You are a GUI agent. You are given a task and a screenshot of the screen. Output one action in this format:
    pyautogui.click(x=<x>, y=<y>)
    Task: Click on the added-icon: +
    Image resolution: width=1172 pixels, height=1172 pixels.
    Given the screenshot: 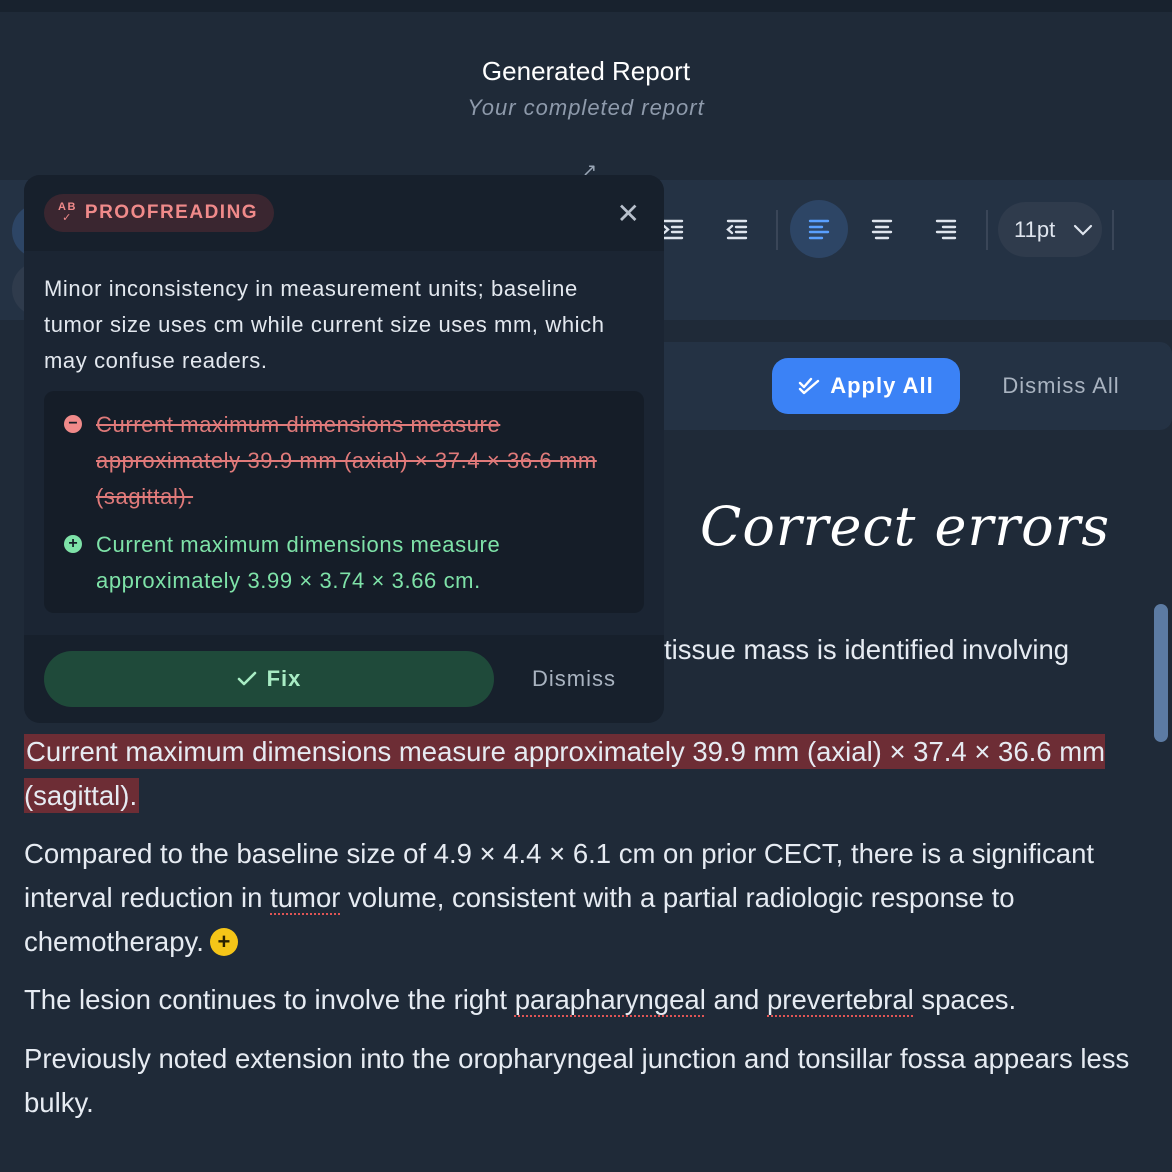 What is the action you would take?
    pyautogui.click(x=73, y=544)
    